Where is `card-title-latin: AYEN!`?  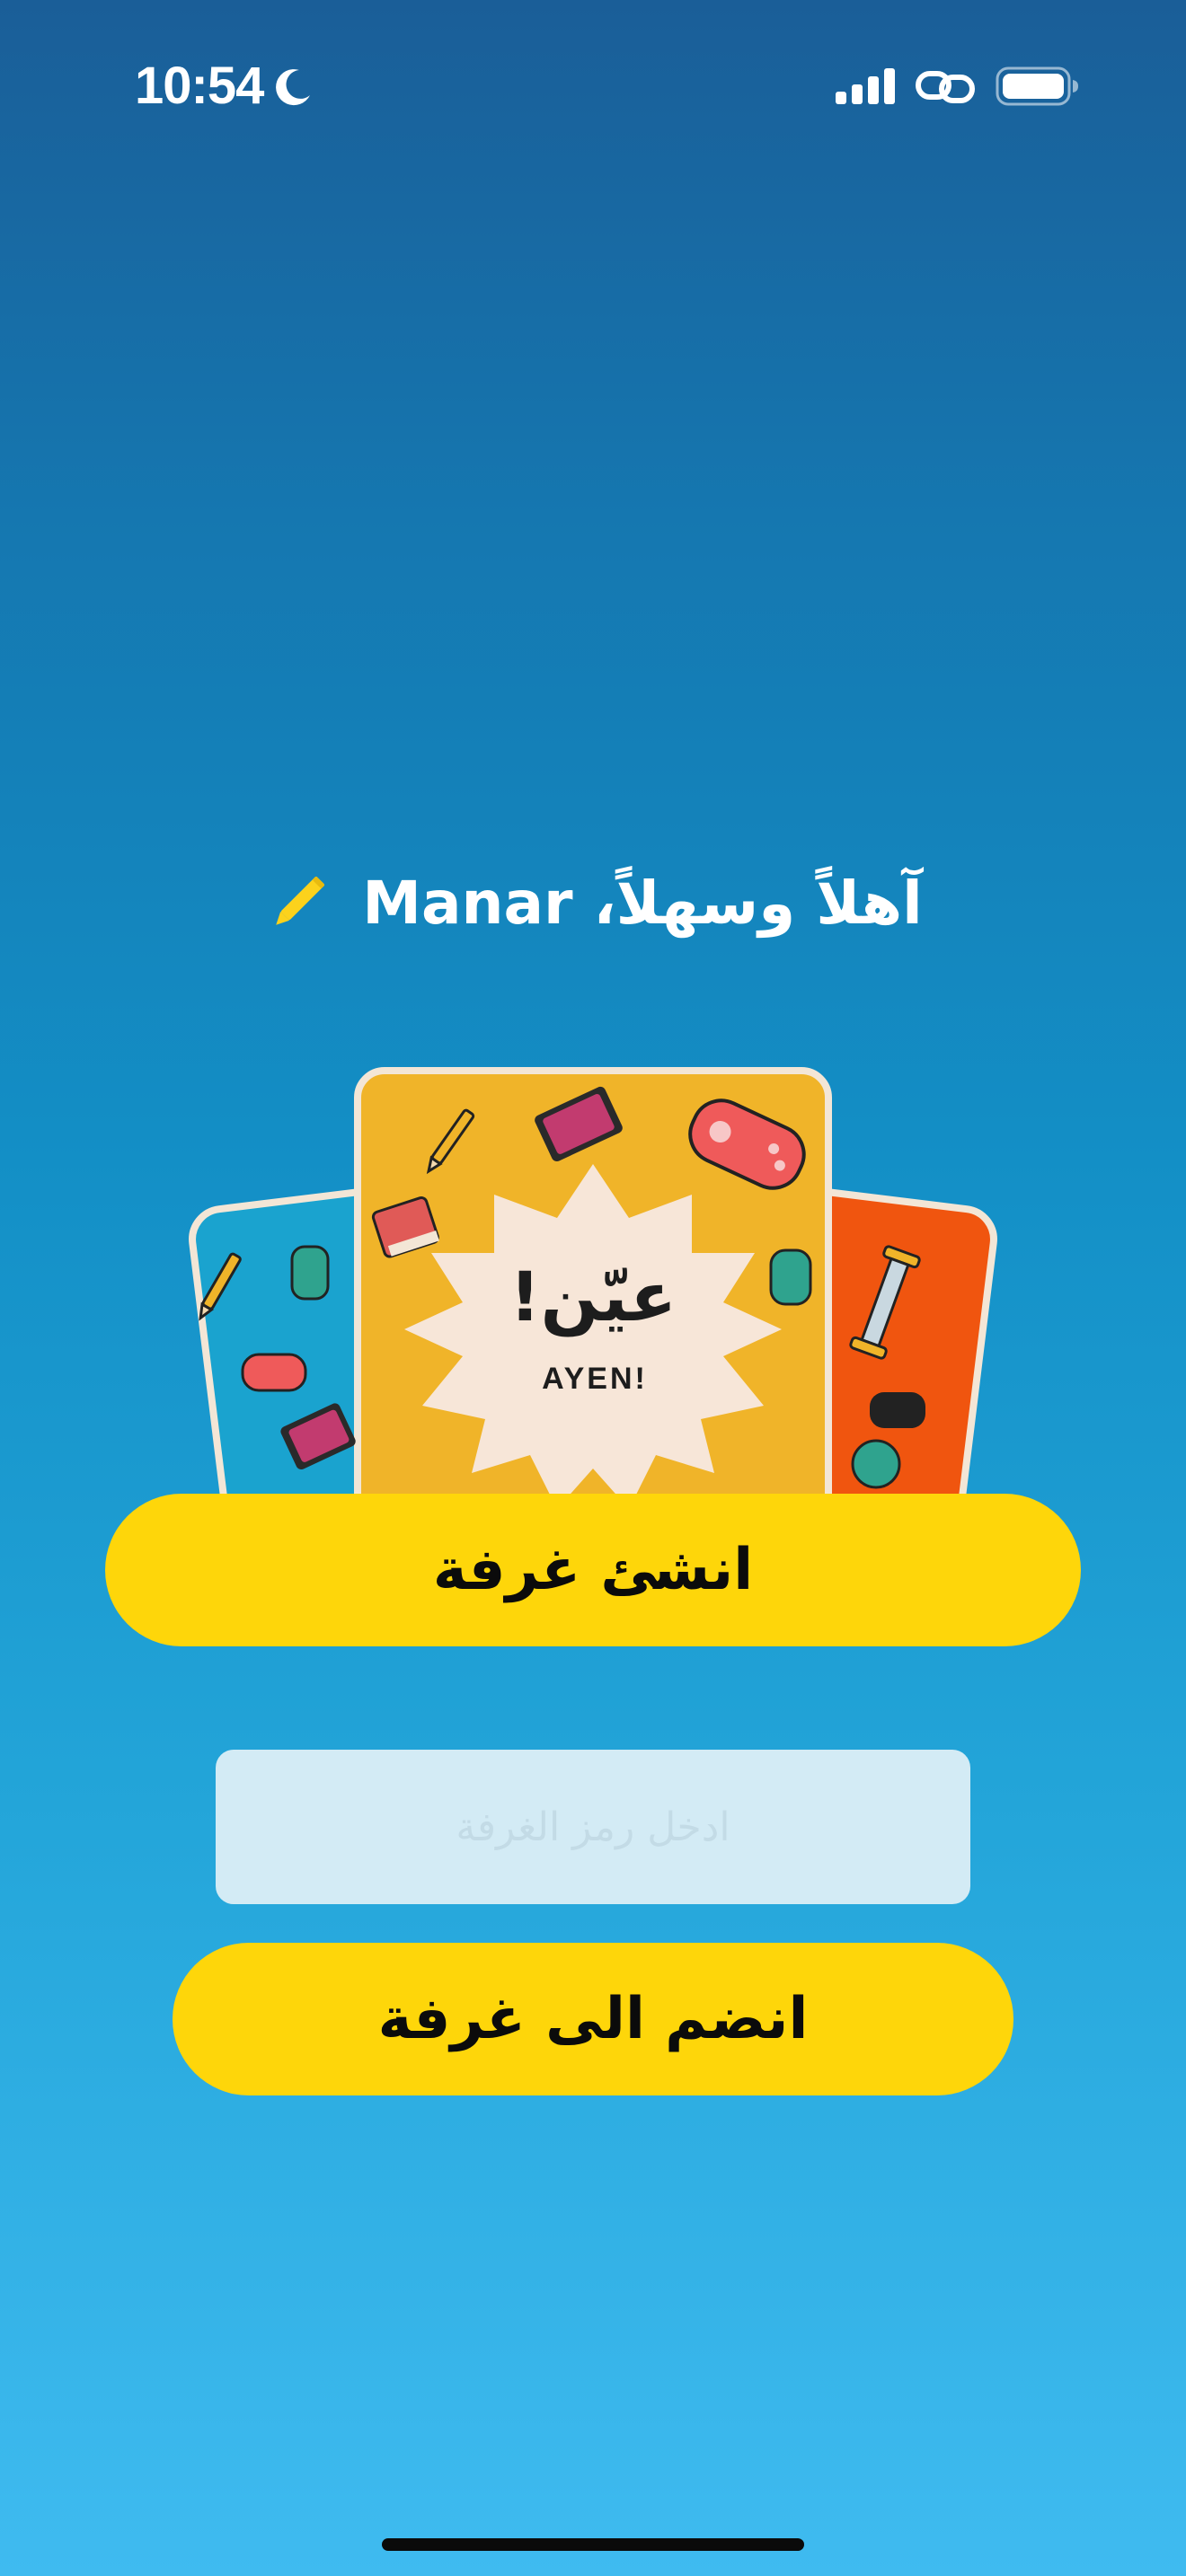
card-title-latin: AYEN! is located at coordinates (595, 1379).